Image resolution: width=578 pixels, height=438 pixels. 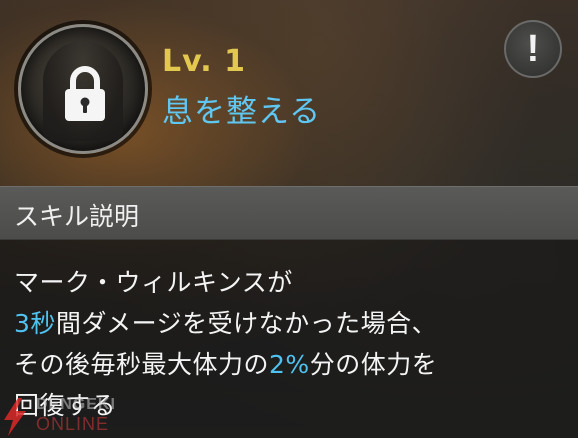 I want to click on exclamation-icon: !, so click(x=533, y=49).